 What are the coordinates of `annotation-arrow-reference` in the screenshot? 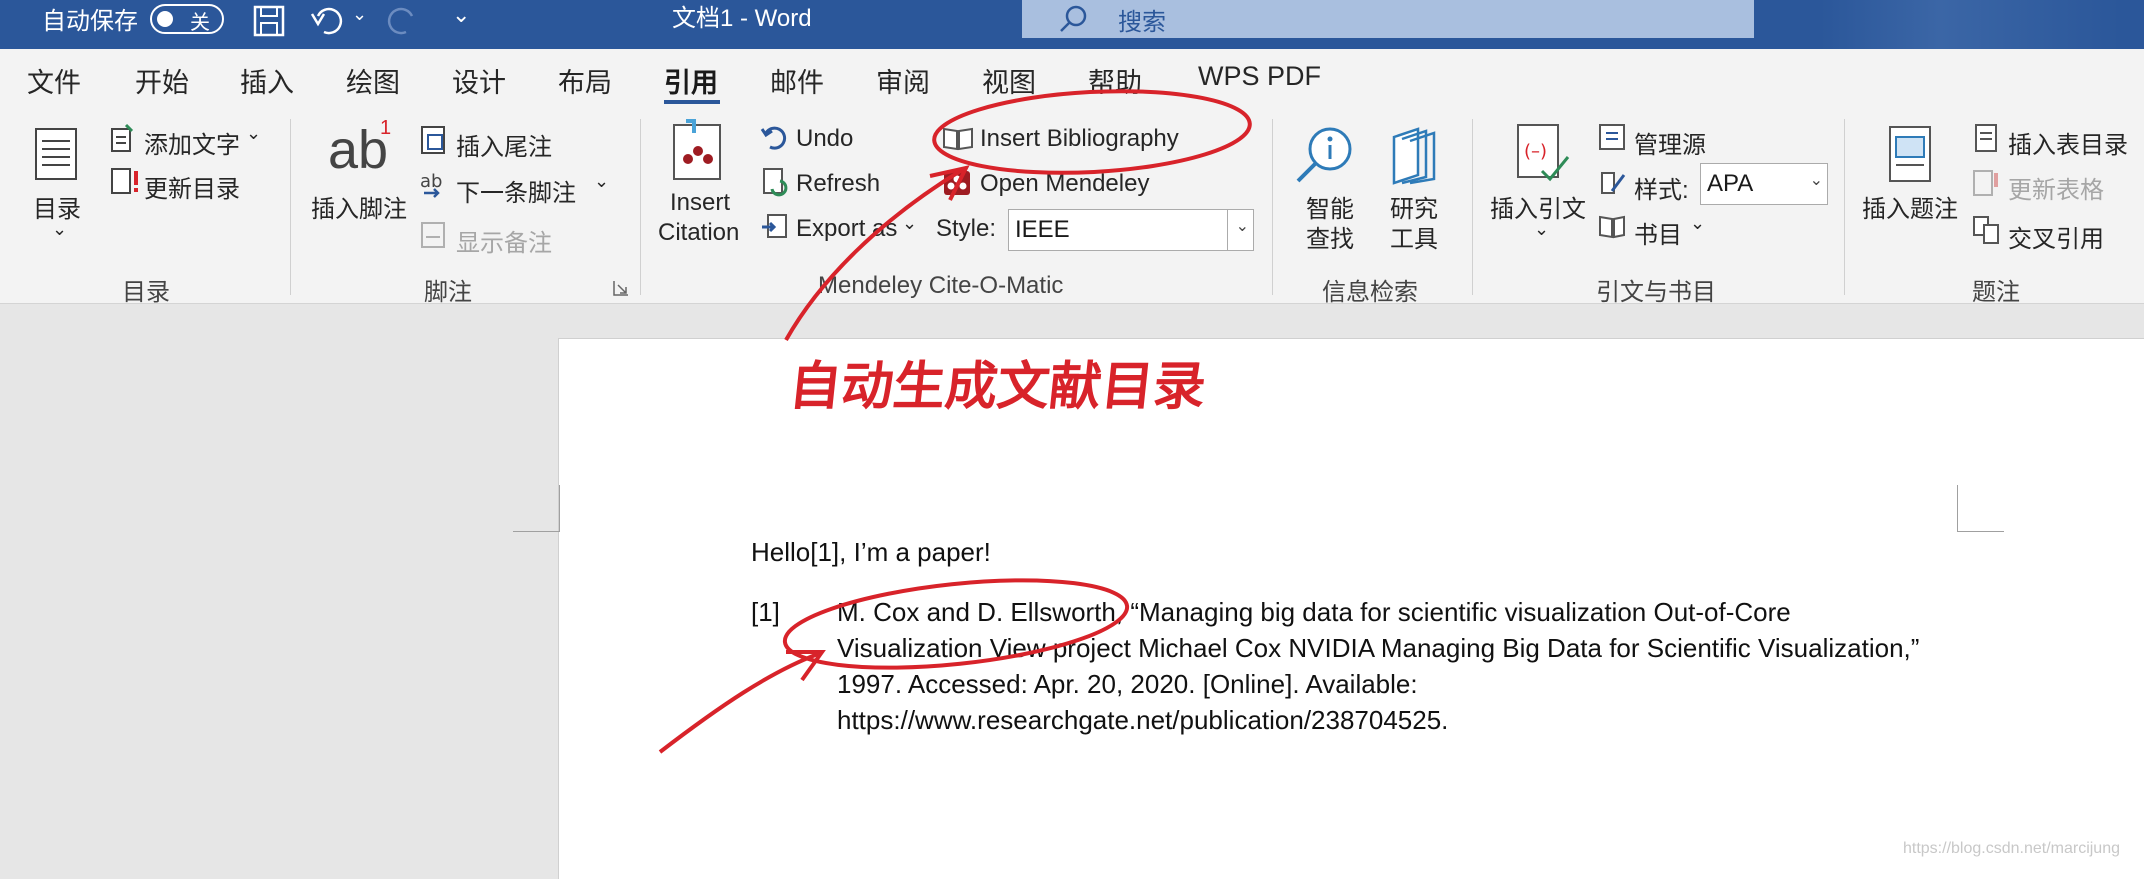 It's located at (738, 703).